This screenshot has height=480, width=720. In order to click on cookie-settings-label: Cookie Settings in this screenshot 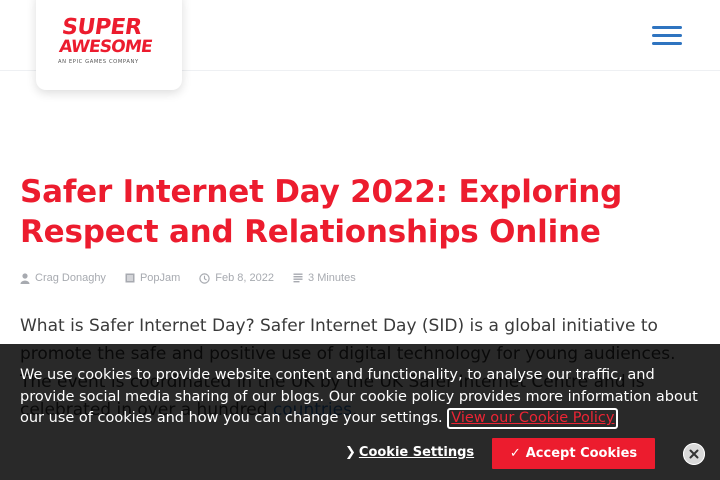, I will do `click(416, 452)`.